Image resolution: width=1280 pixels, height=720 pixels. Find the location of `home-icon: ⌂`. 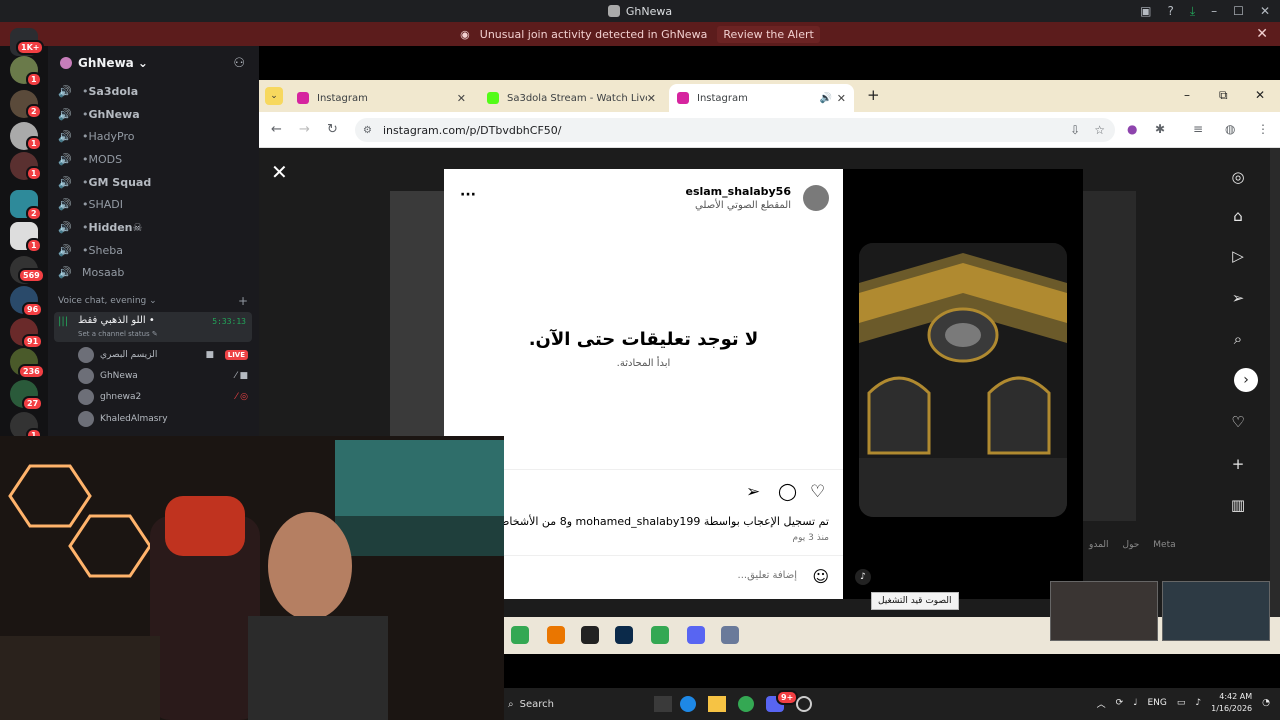

home-icon: ⌂ is located at coordinates (1238, 216).